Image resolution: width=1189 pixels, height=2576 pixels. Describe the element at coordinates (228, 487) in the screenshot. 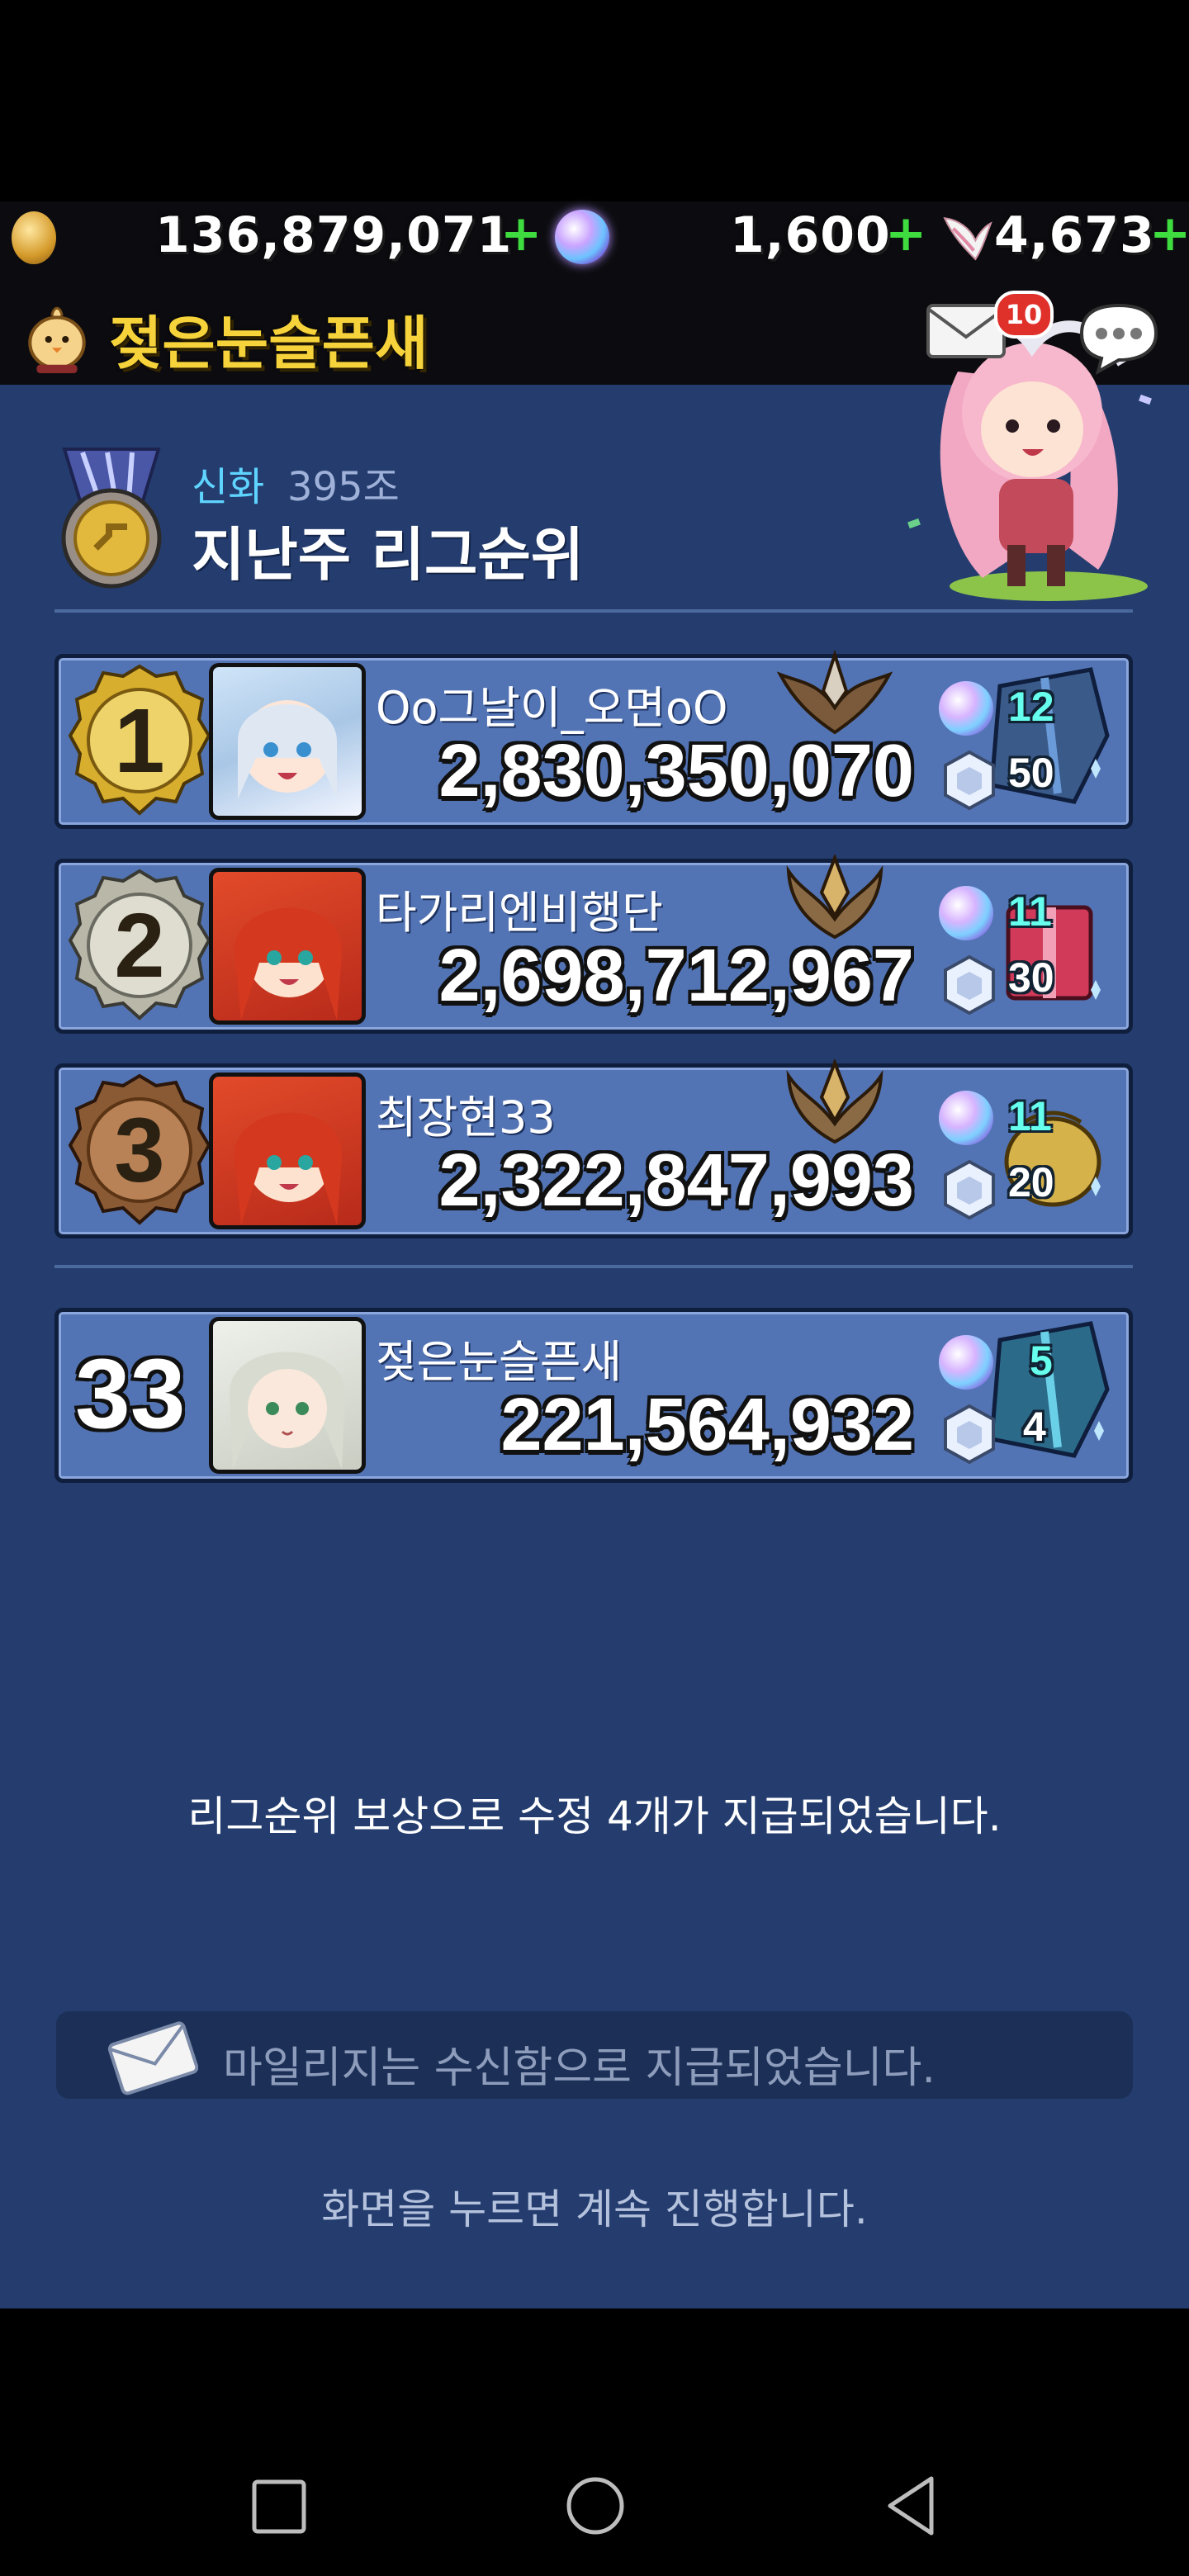

I see `league-tier-label: 신화` at that location.